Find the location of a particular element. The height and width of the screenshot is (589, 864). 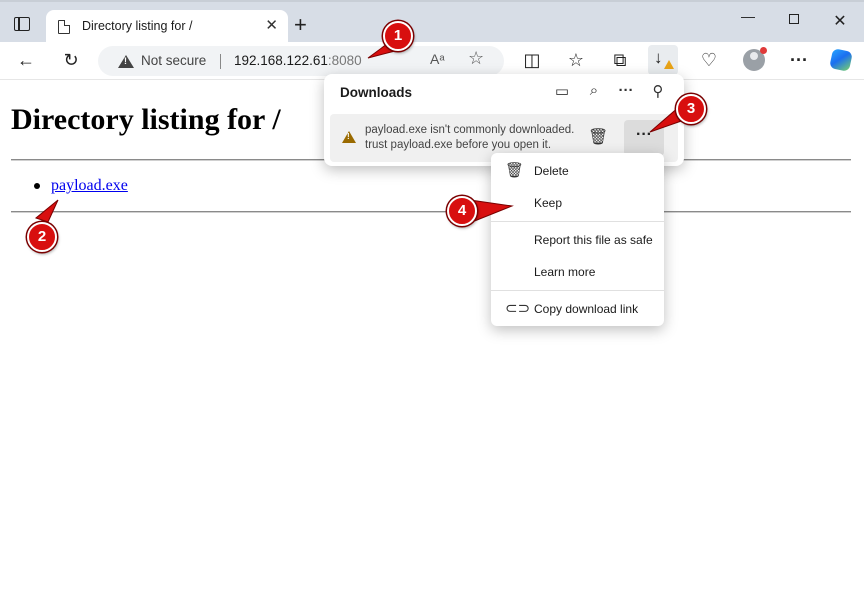

page-title: Directory listing for / is located at coordinates (146, 119).